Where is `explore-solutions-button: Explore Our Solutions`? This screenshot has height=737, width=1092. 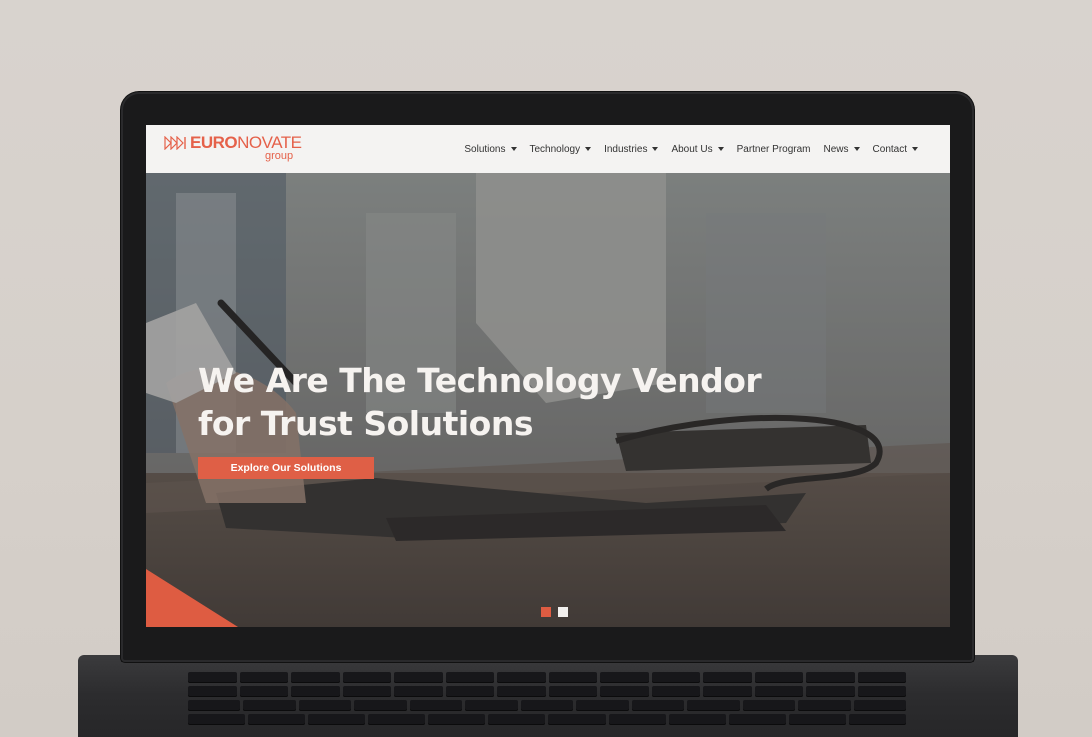
explore-solutions-button: Explore Our Solutions is located at coordinates (286, 468).